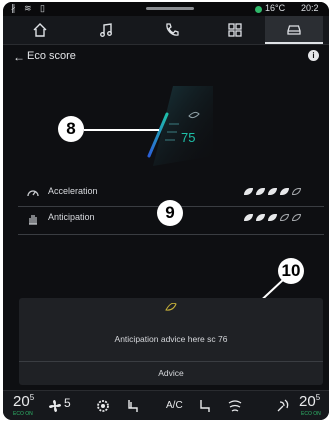 The height and width of the screenshot is (423, 333). What do you see at coordinates (171, 373) in the screenshot?
I see `advice-button: Advice` at bounding box center [171, 373].